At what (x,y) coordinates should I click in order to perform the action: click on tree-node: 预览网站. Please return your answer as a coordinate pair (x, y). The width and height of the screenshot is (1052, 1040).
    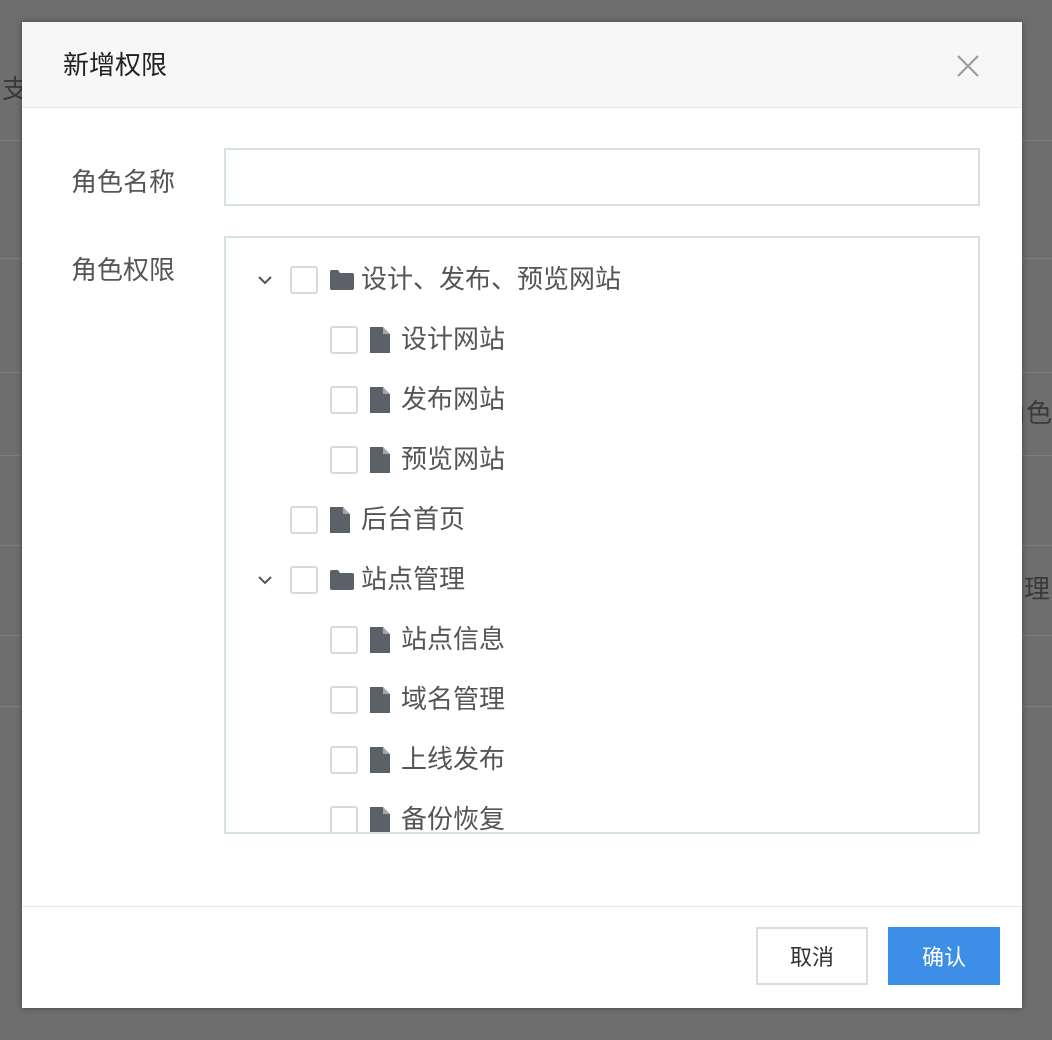
    Looking at the image, I should click on (417, 460).